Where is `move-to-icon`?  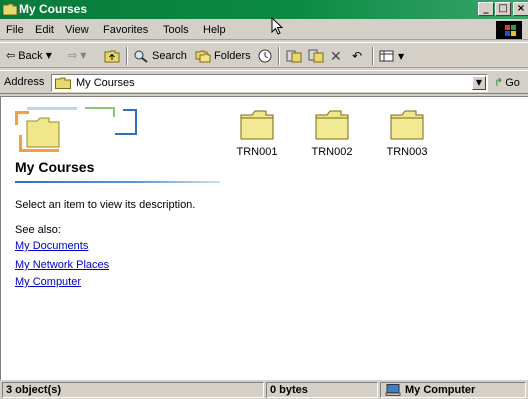
move-to-icon is located at coordinates (294, 56).